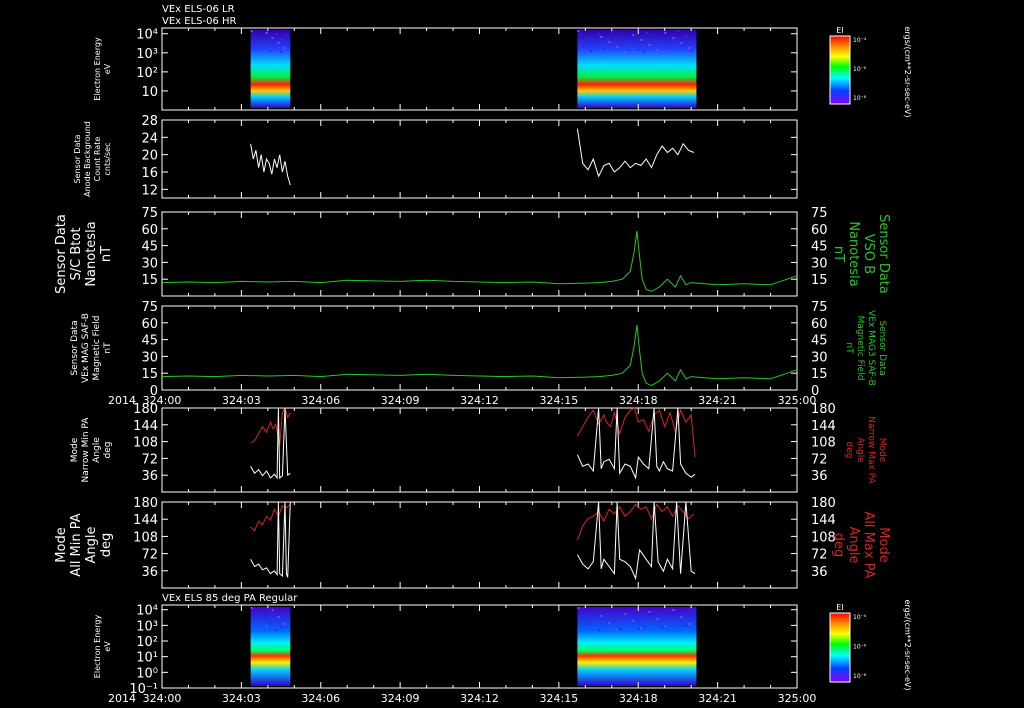 This screenshot has height=708, width=1024. I want to click on p4-ytick-label-right: 45, so click(819, 341).